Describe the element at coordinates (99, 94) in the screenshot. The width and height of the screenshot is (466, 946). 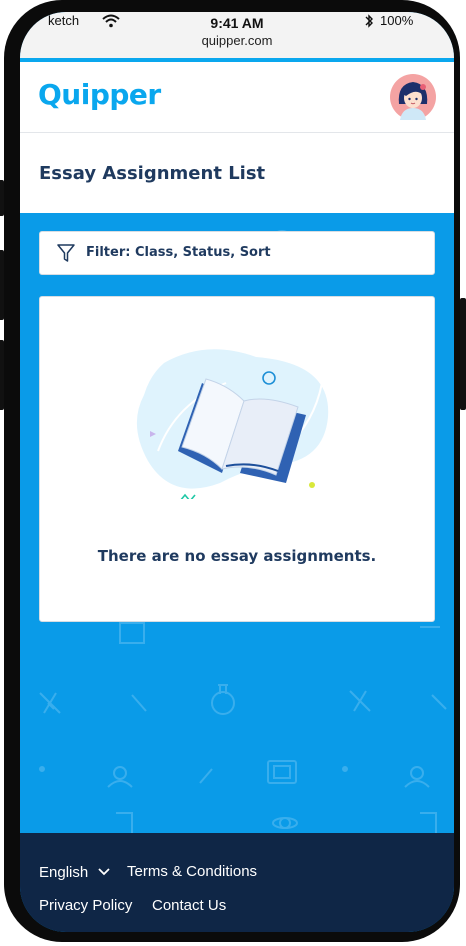
I see `quipper-logo: Quipper` at that location.